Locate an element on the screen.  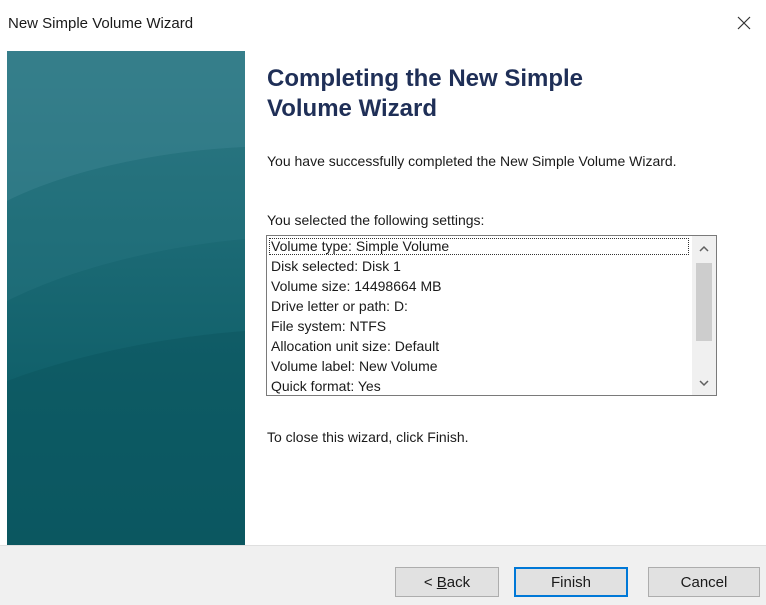
vertical-scrollbar is located at coordinates (704, 315).